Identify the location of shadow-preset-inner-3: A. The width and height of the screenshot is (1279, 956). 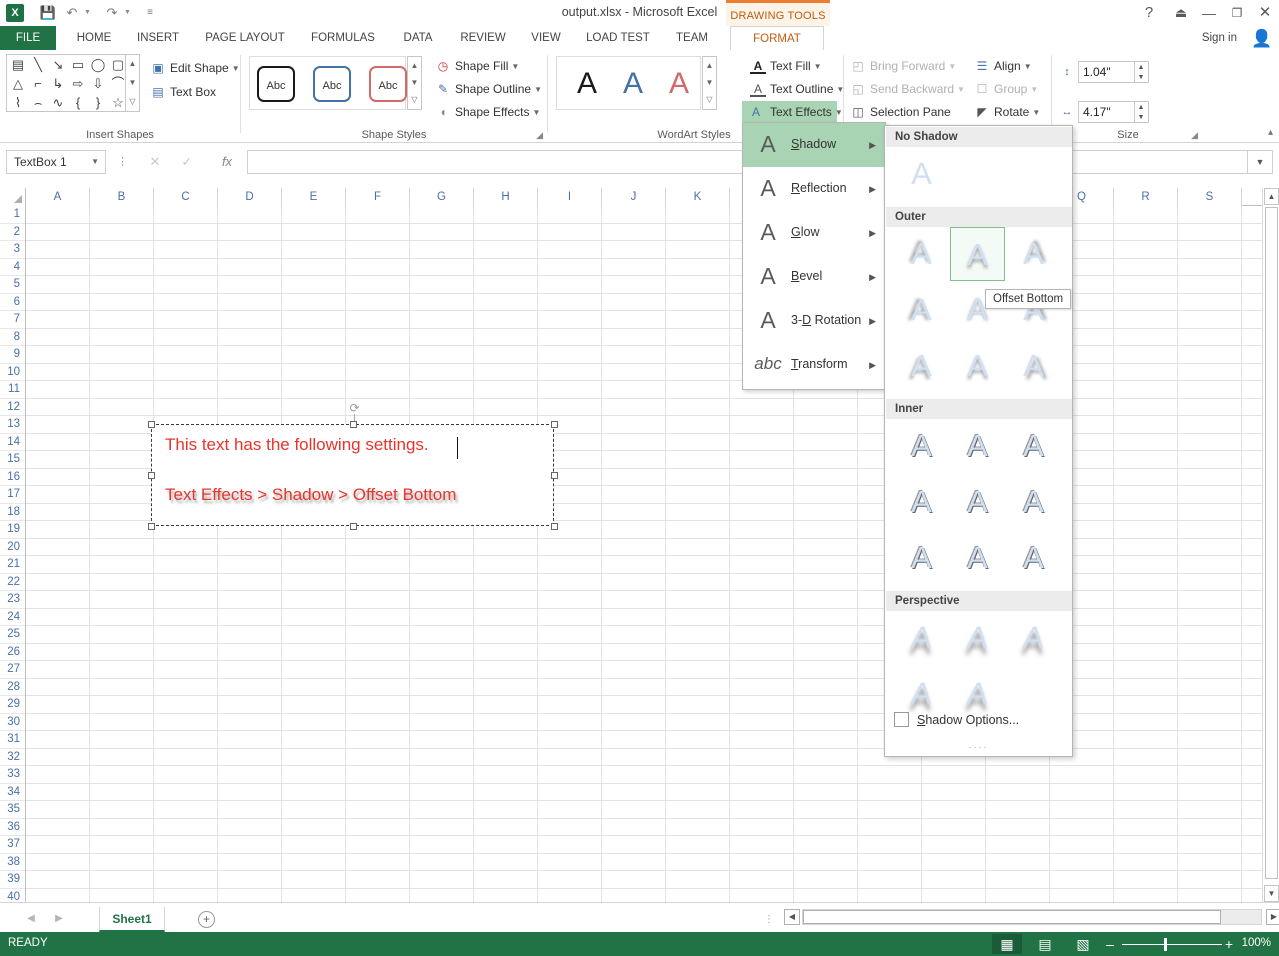
(1033, 446).